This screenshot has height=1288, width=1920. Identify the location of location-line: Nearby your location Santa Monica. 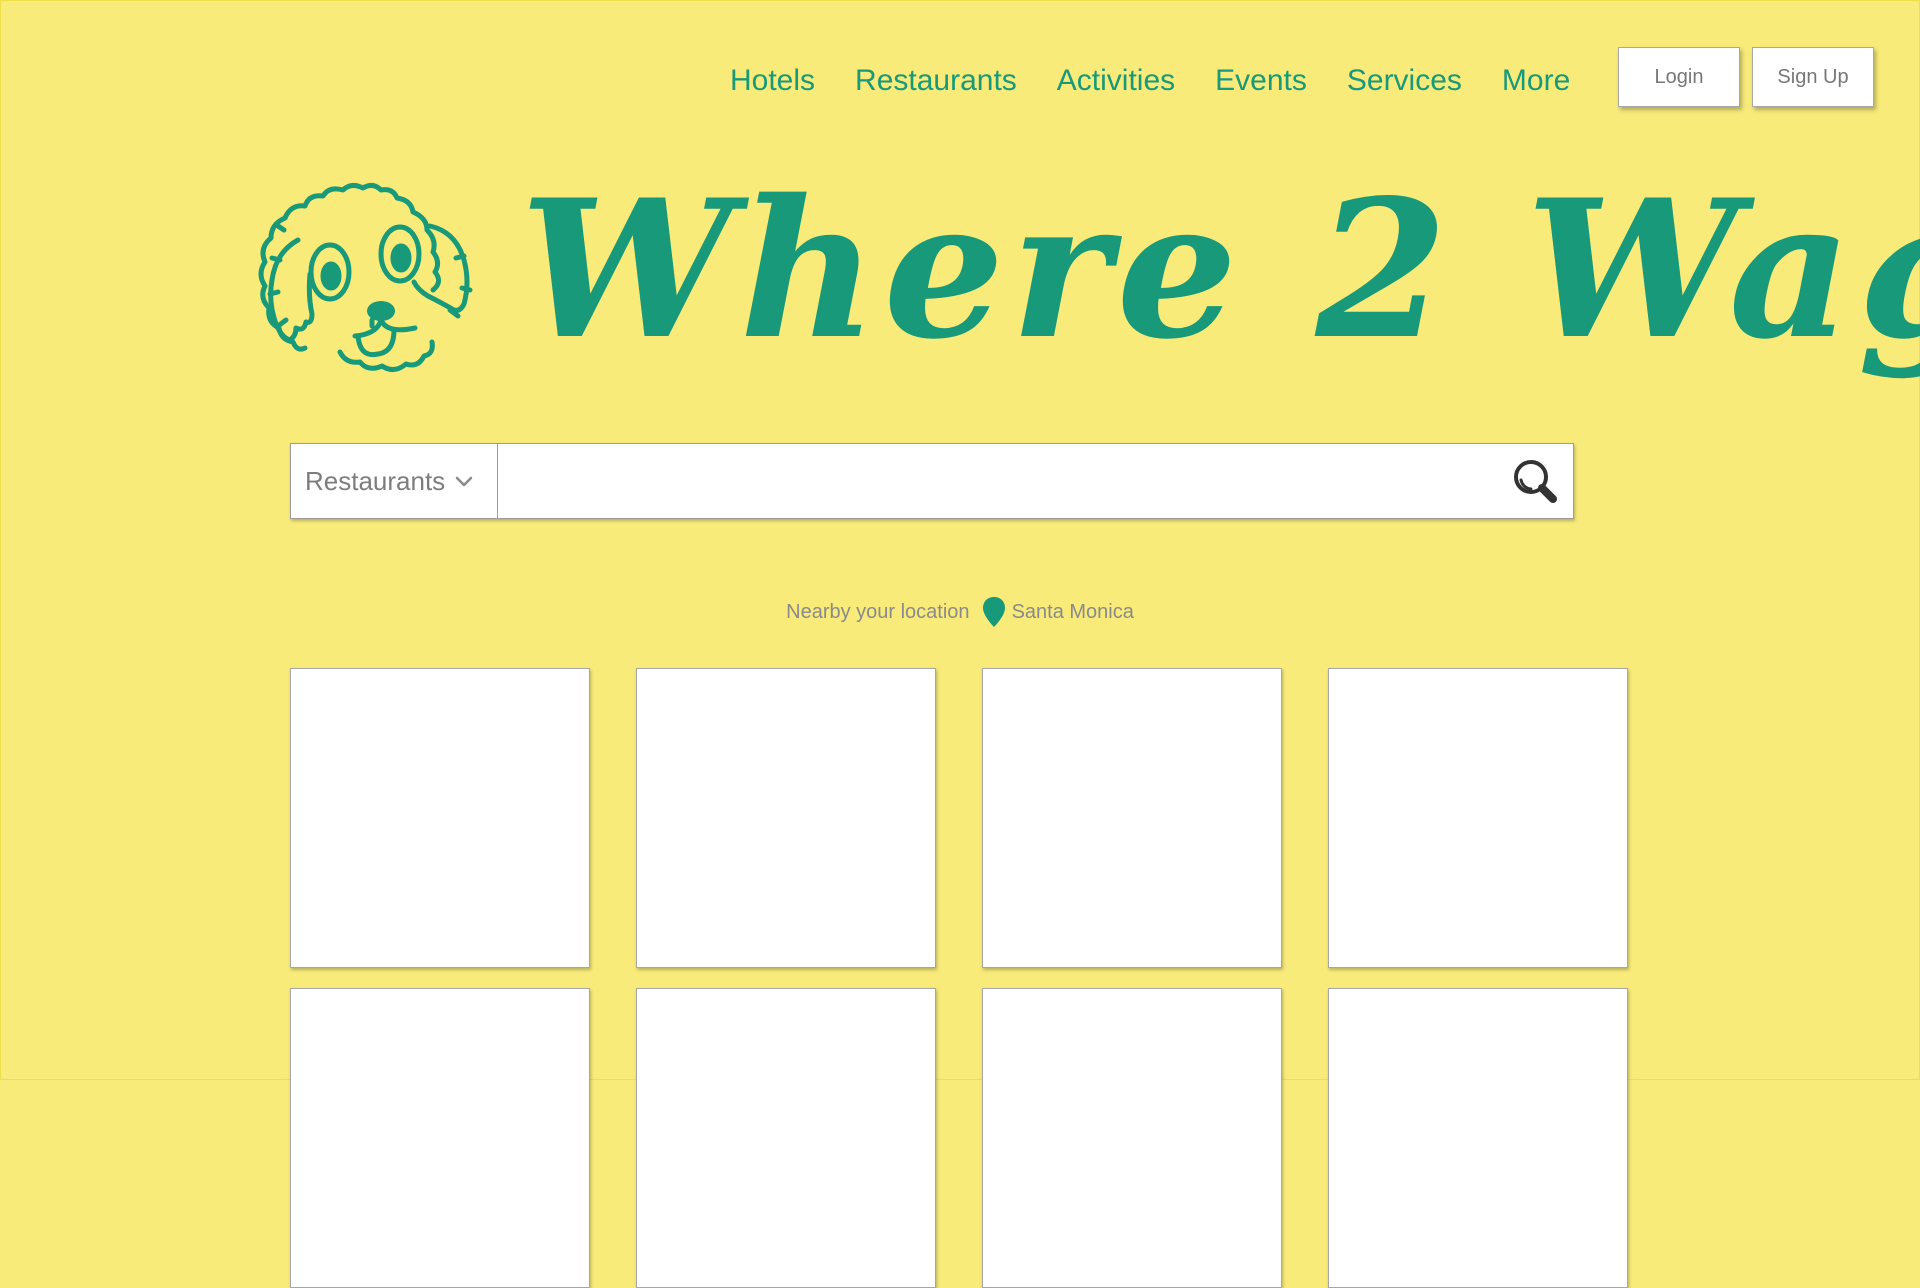
(960, 612).